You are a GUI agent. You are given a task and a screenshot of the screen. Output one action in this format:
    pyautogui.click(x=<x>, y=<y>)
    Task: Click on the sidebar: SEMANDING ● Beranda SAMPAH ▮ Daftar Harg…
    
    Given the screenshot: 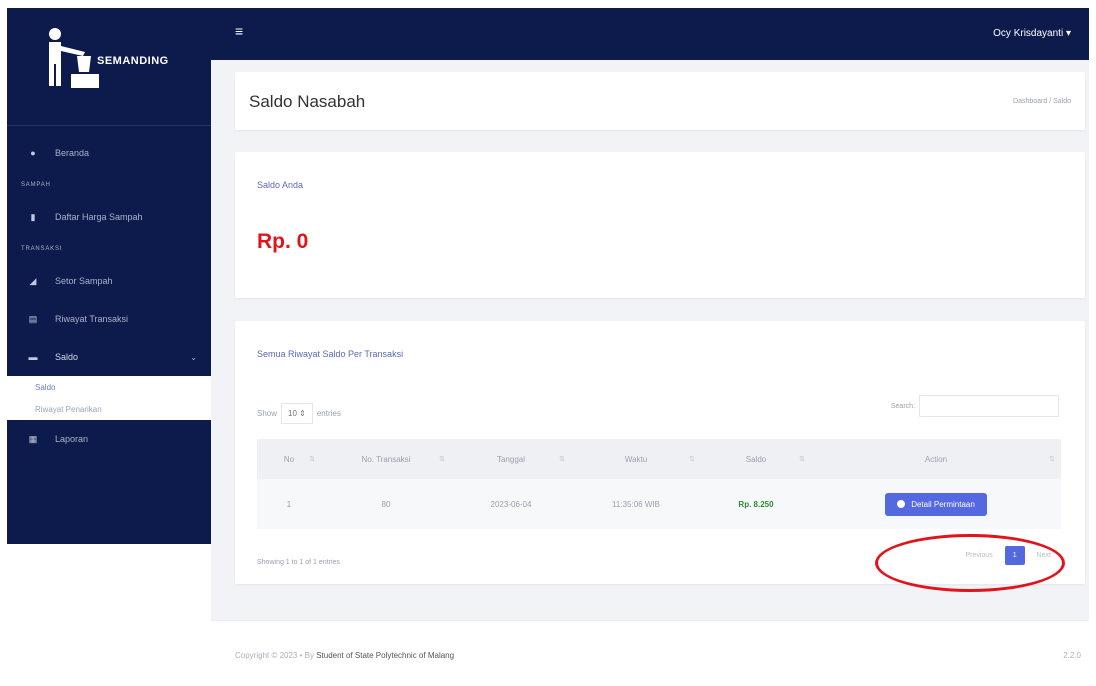 What is the action you would take?
    pyautogui.click(x=109, y=276)
    